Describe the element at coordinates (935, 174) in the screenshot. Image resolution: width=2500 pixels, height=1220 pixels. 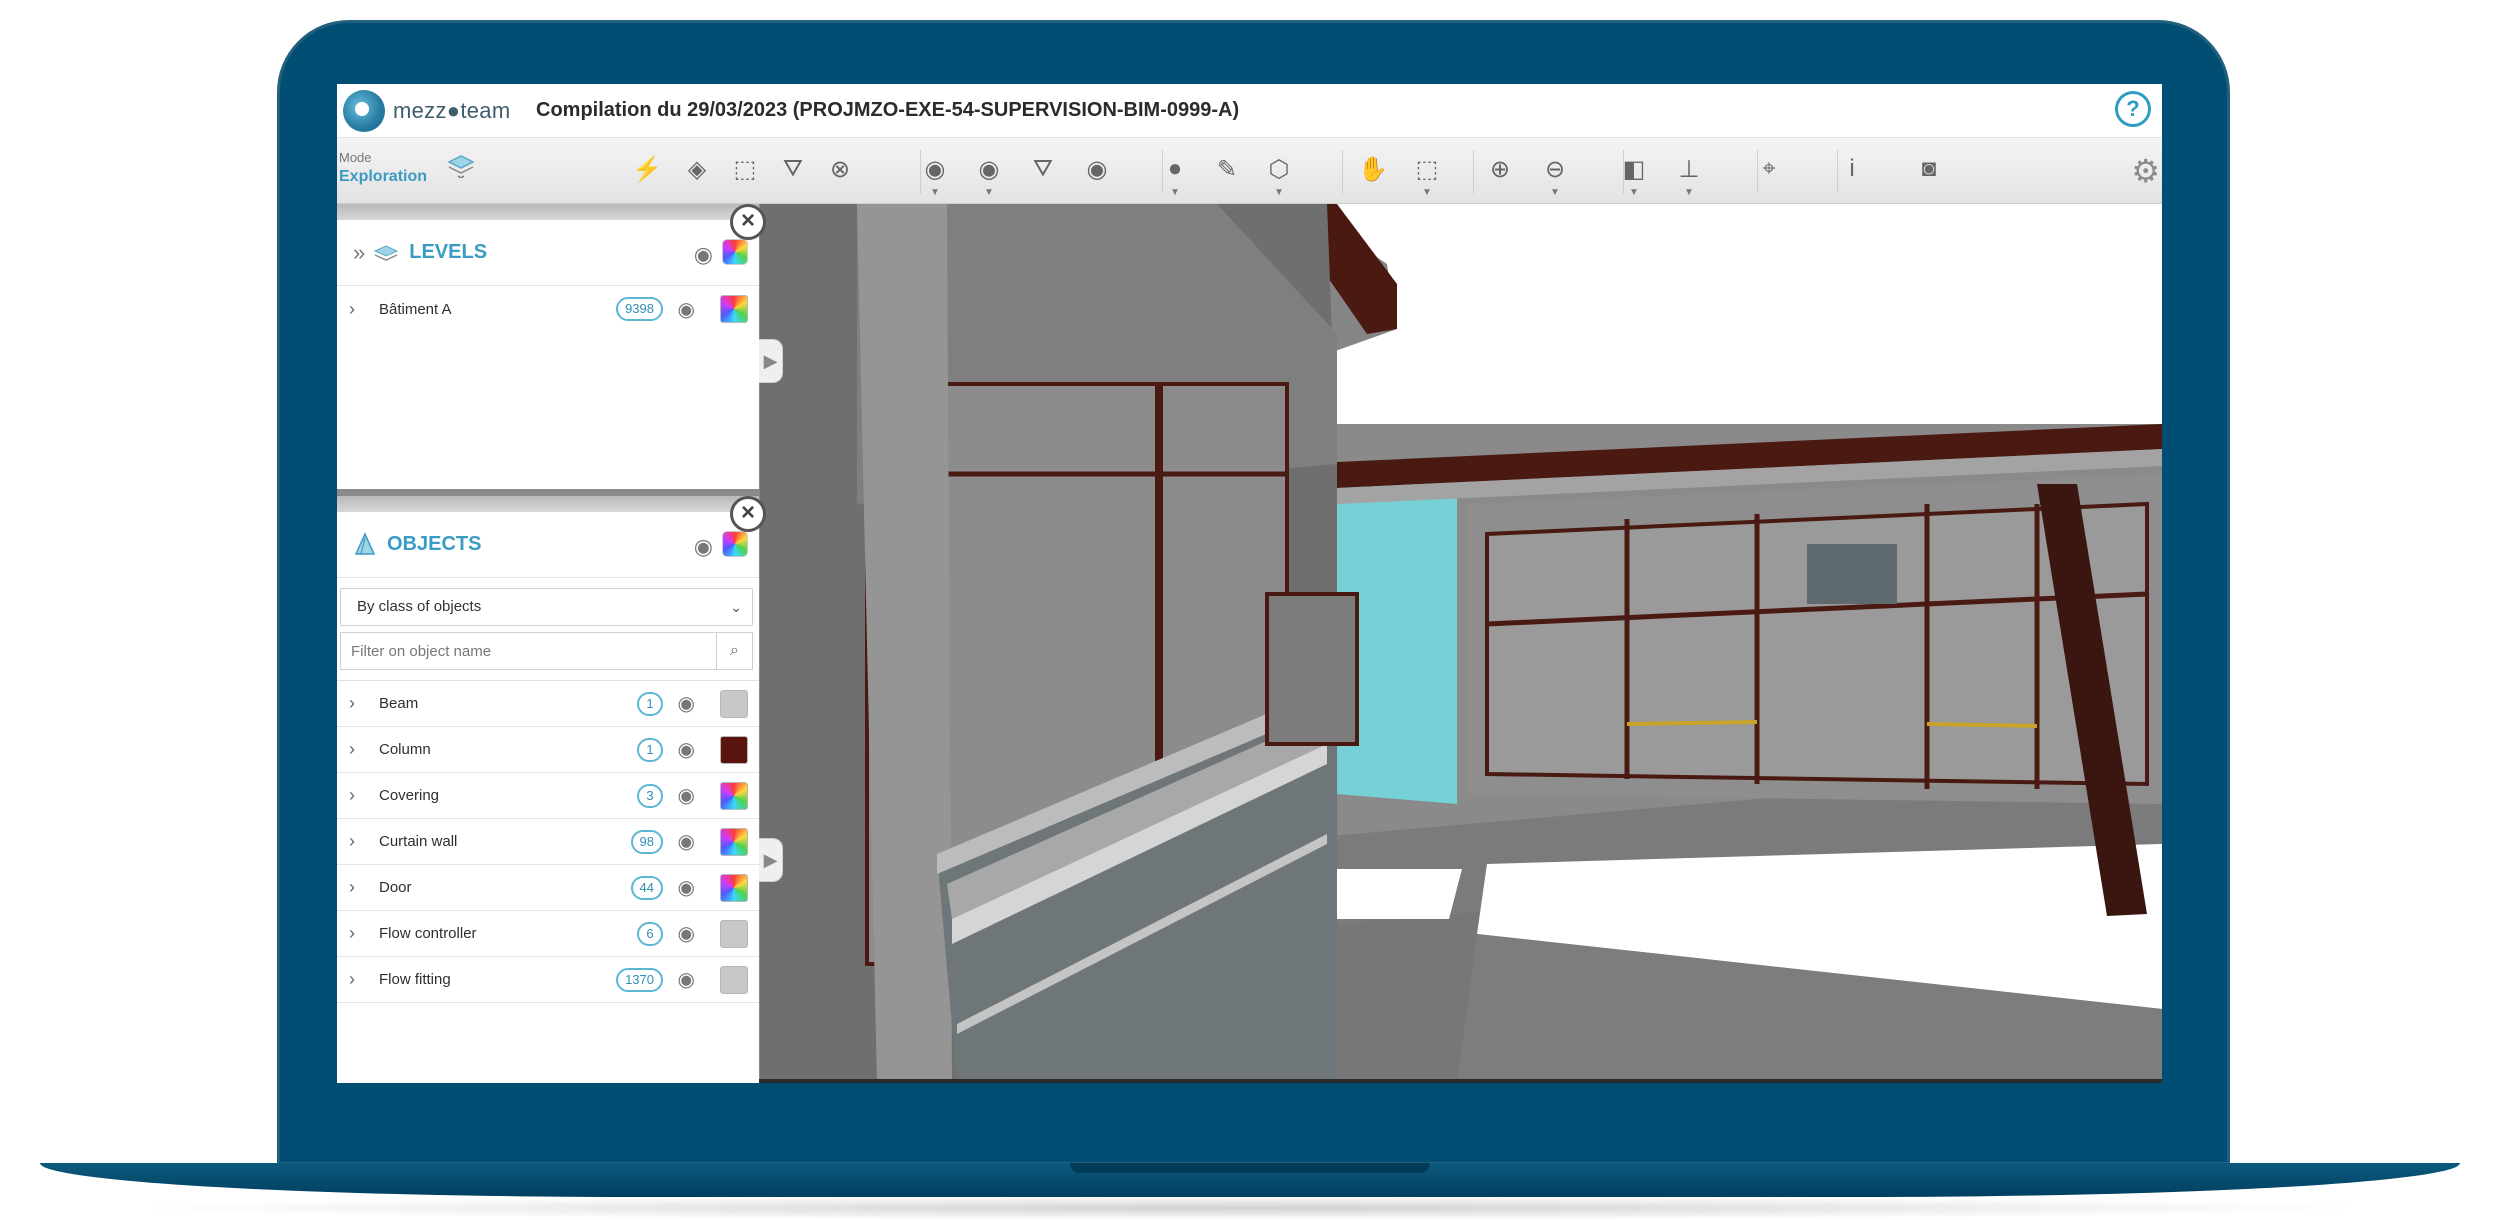
I see `visibility-icon: ◉ ▼` at that location.